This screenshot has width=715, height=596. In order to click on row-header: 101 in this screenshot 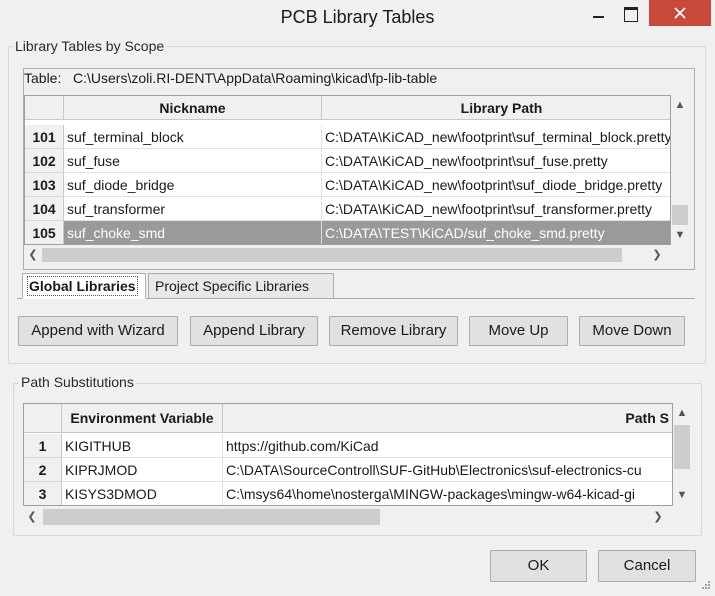, I will do `click(44, 137)`.